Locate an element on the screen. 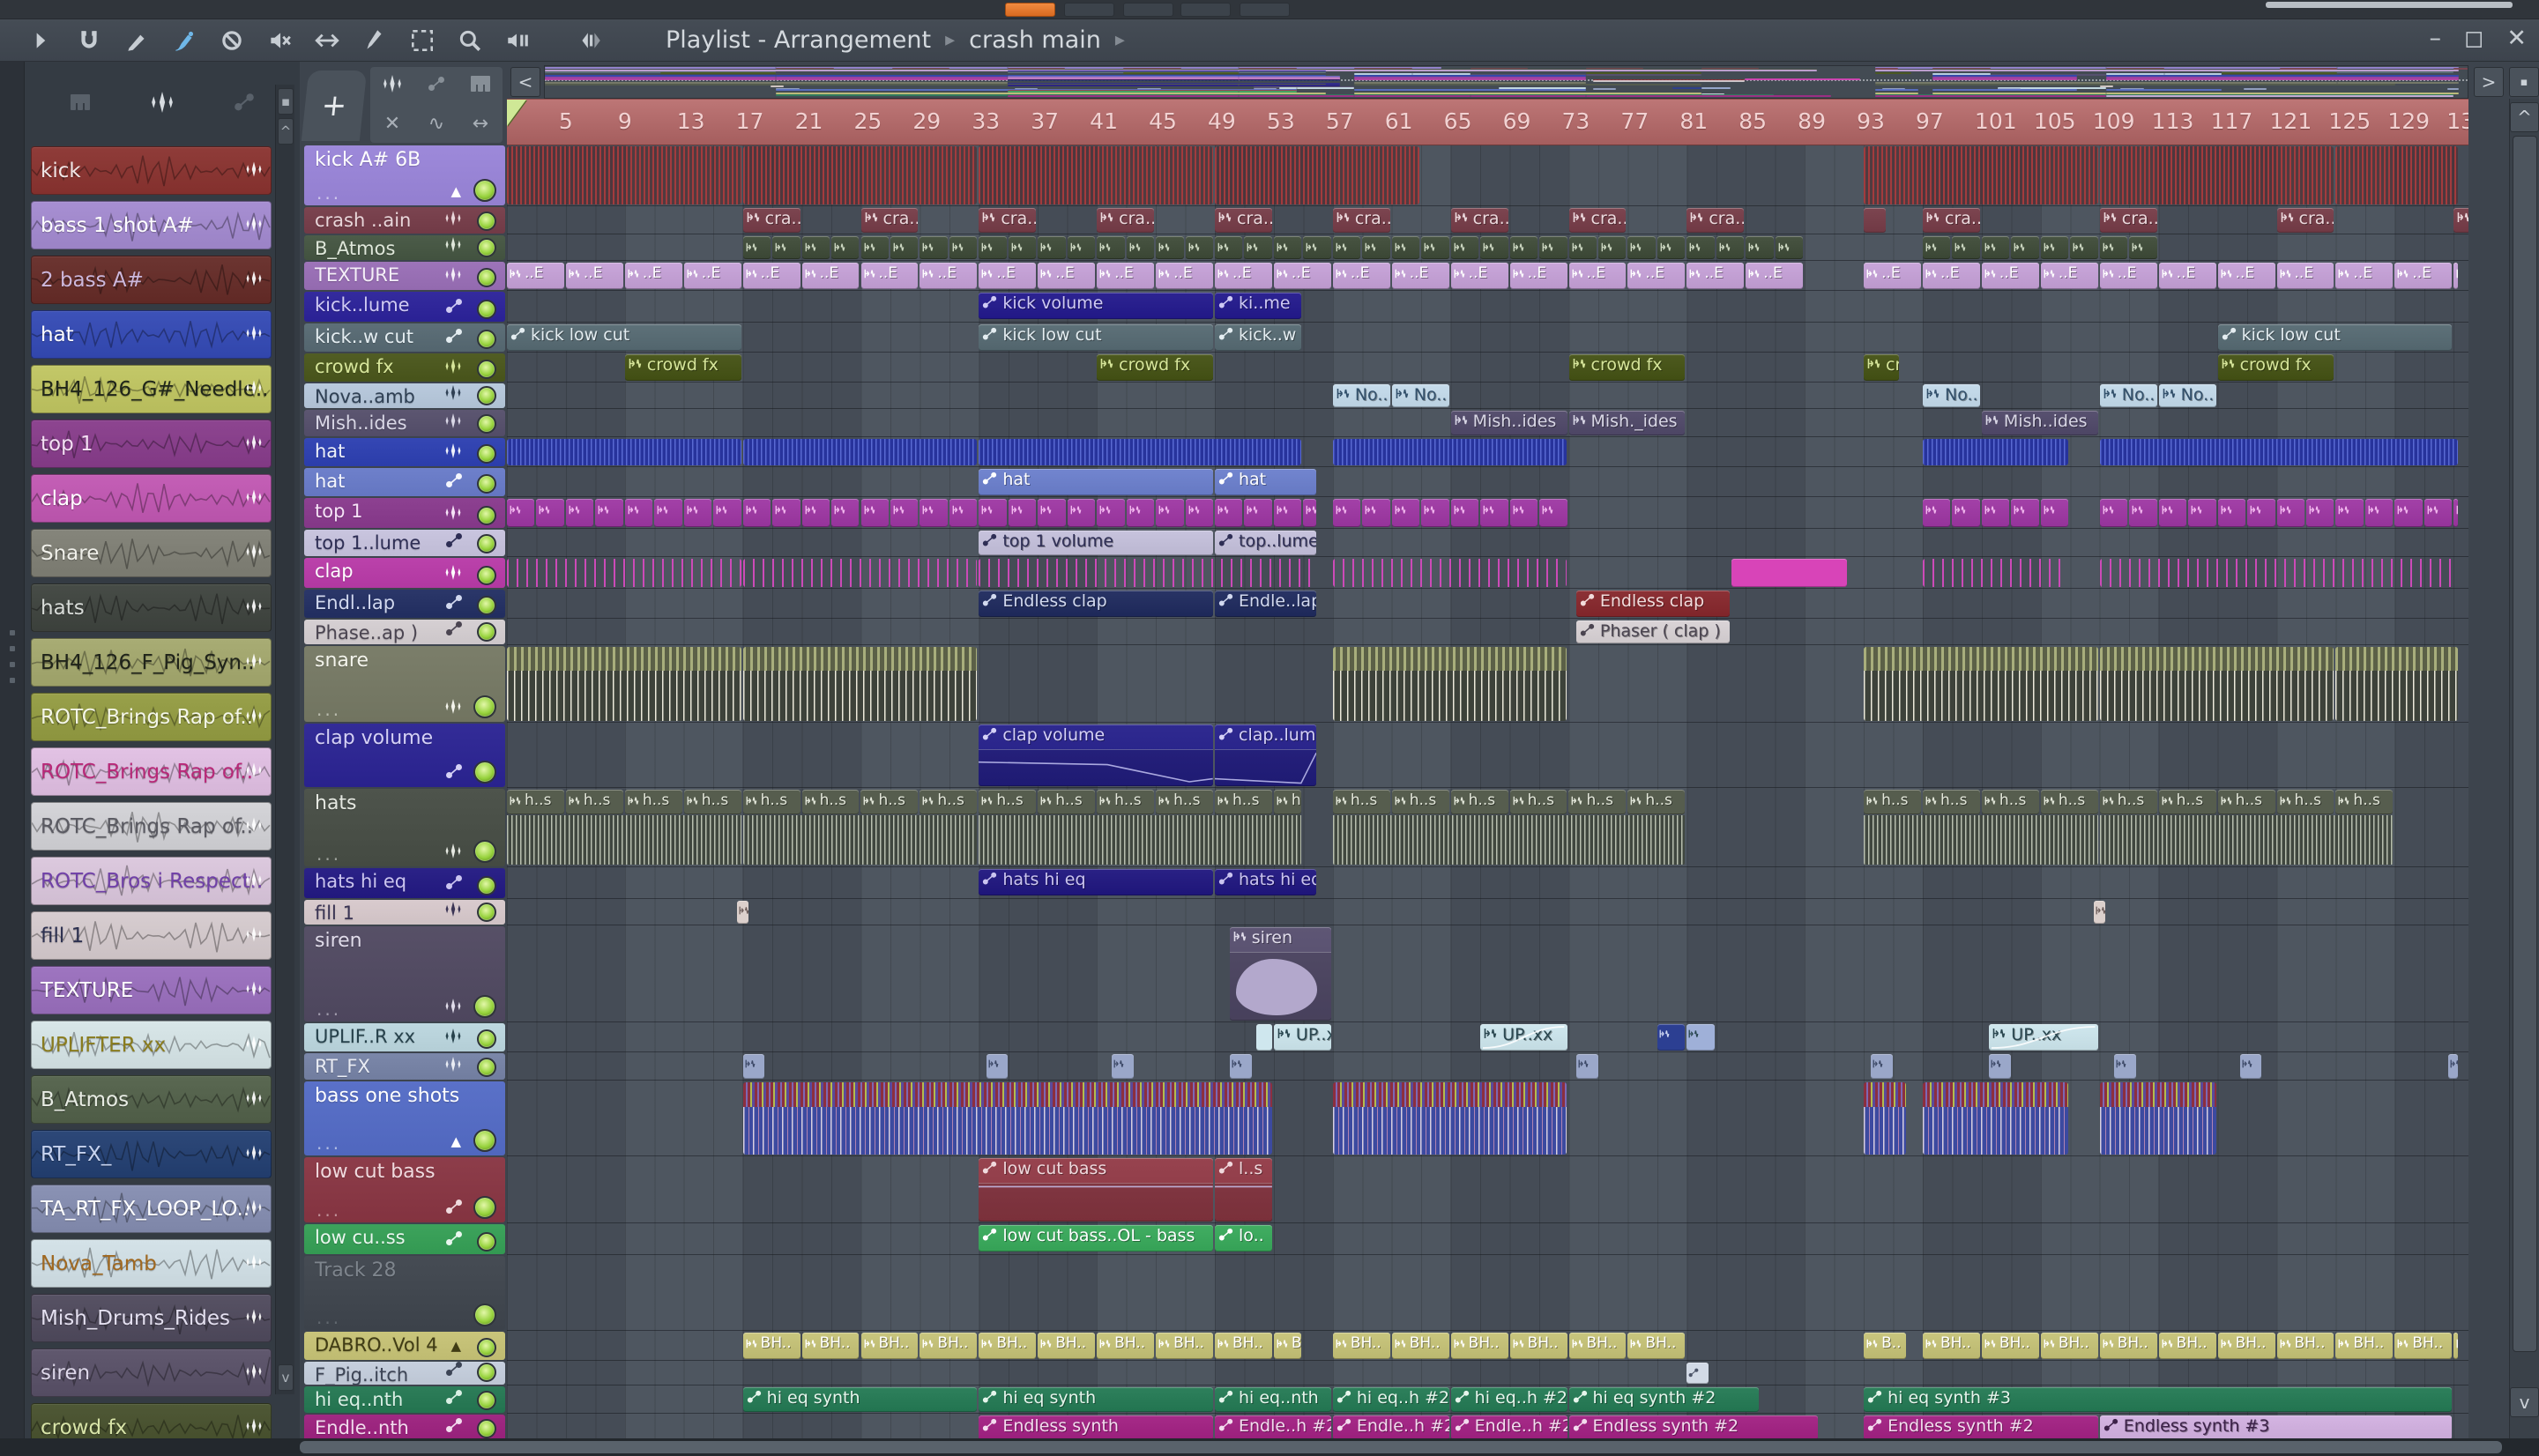 The width and height of the screenshot is (2539, 1456). curve-icon: ∿ is located at coordinates (436, 124).